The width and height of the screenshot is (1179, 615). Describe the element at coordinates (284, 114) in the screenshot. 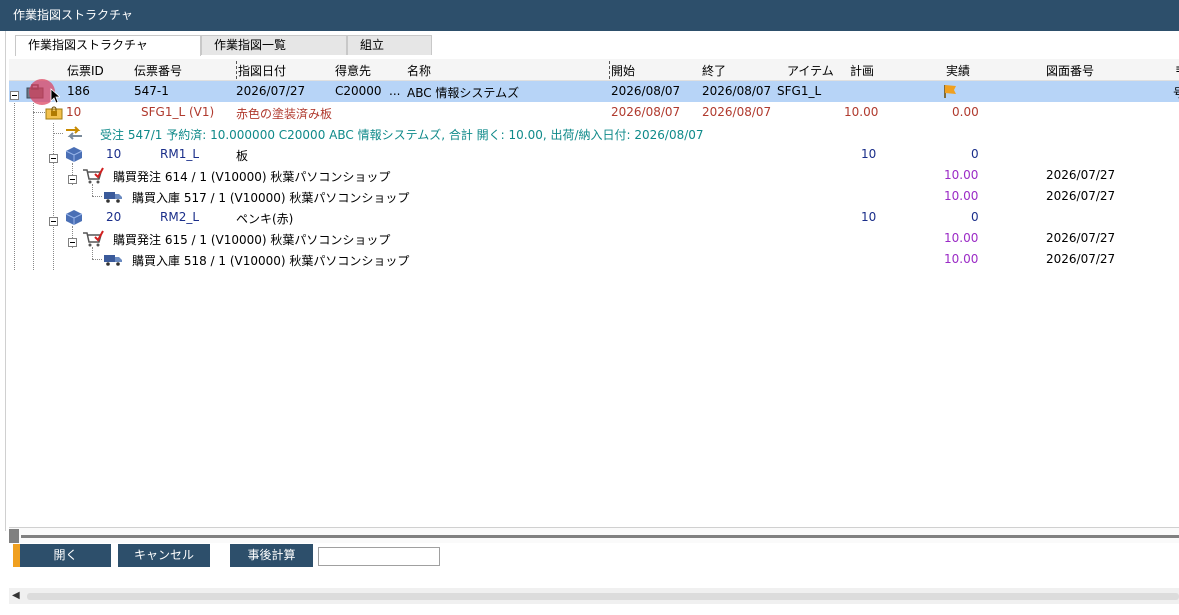

I see `sub-item-desc: 赤色の塗装済み板` at that location.